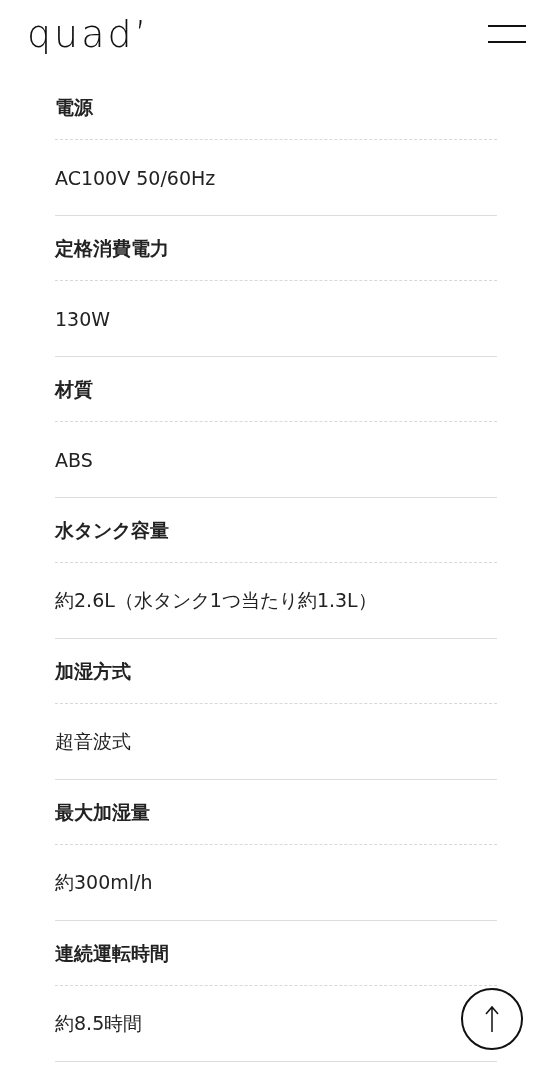 The height and width of the screenshot is (1080, 553). Describe the element at coordinates (276, 812) in the screenshot. I see `spec-label: 最大加湿量` at that location.